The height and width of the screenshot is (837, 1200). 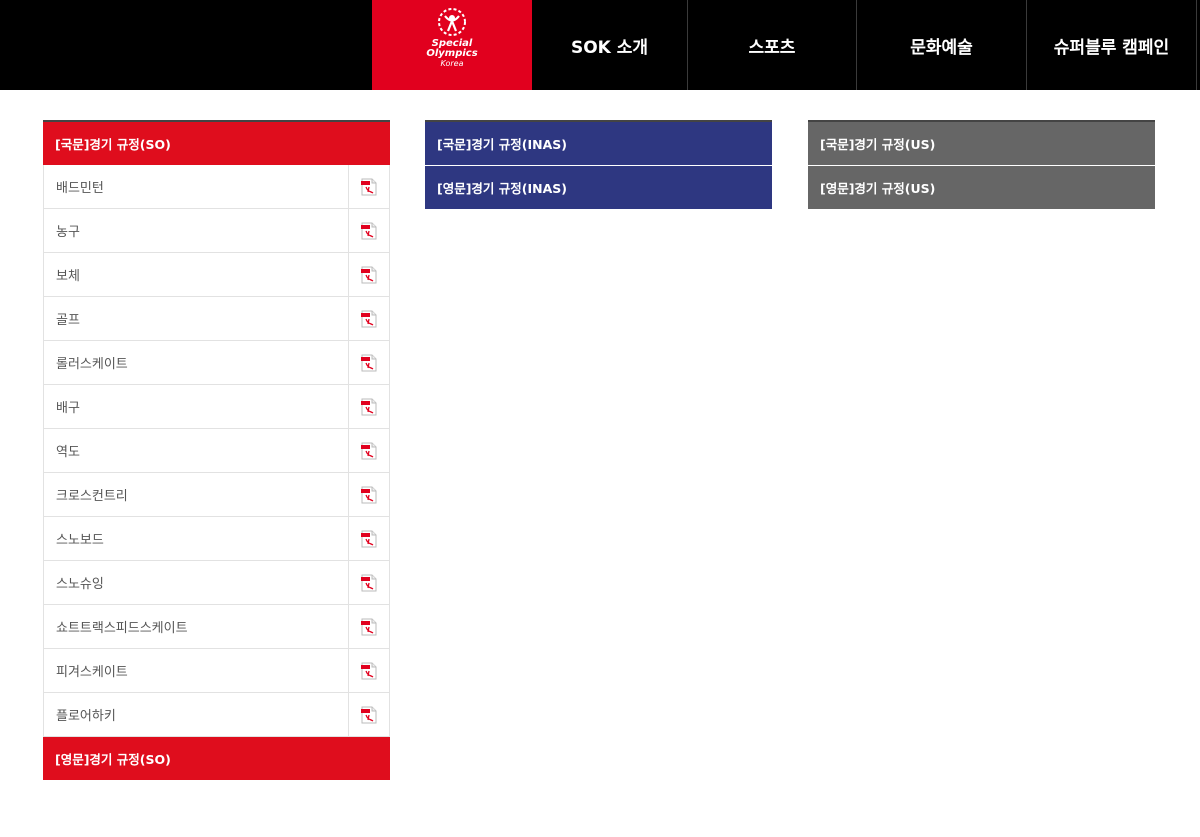 What do you see at coordinates (216, 142) in the screenshot?
I see `so-korean-rules-header: [국문]경기 규정(SO)` at bounding box center [216, 142].